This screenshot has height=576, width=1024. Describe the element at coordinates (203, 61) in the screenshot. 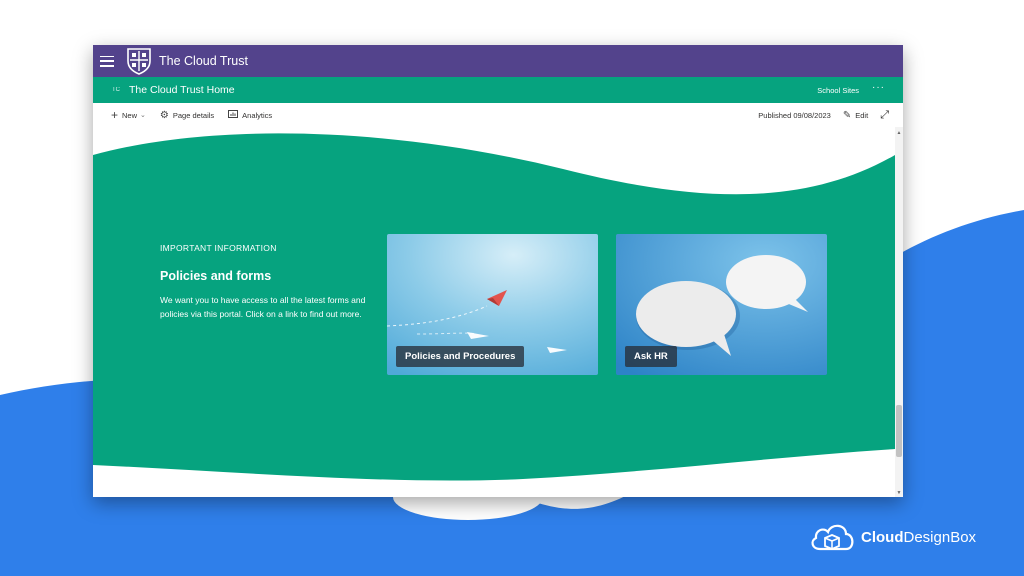

I see `site-title: The Cloud Trust` at that location.